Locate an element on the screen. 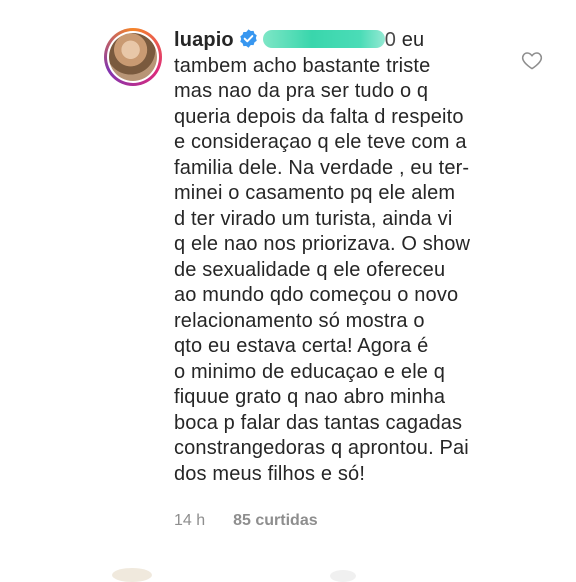  avatar-ring-gap is located at coordinates (133, 57).